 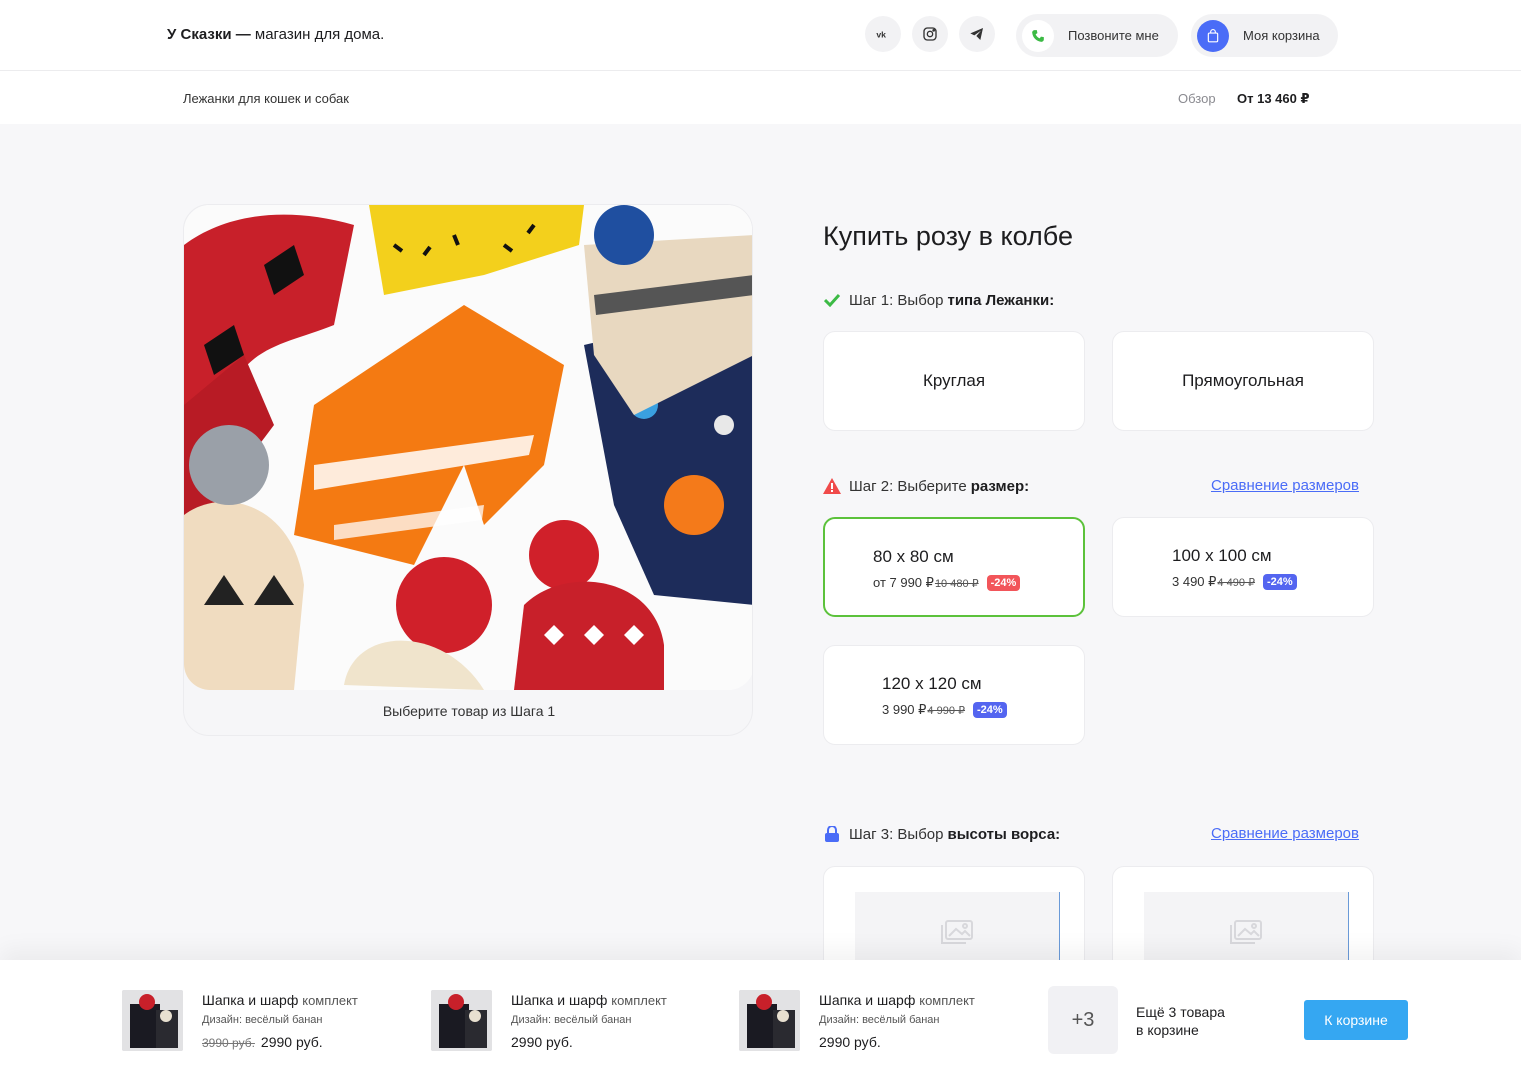 What do you see at coordinates (832, 486) in the screenshot?
I see `warning-icon` at bounding box center [832, 486].